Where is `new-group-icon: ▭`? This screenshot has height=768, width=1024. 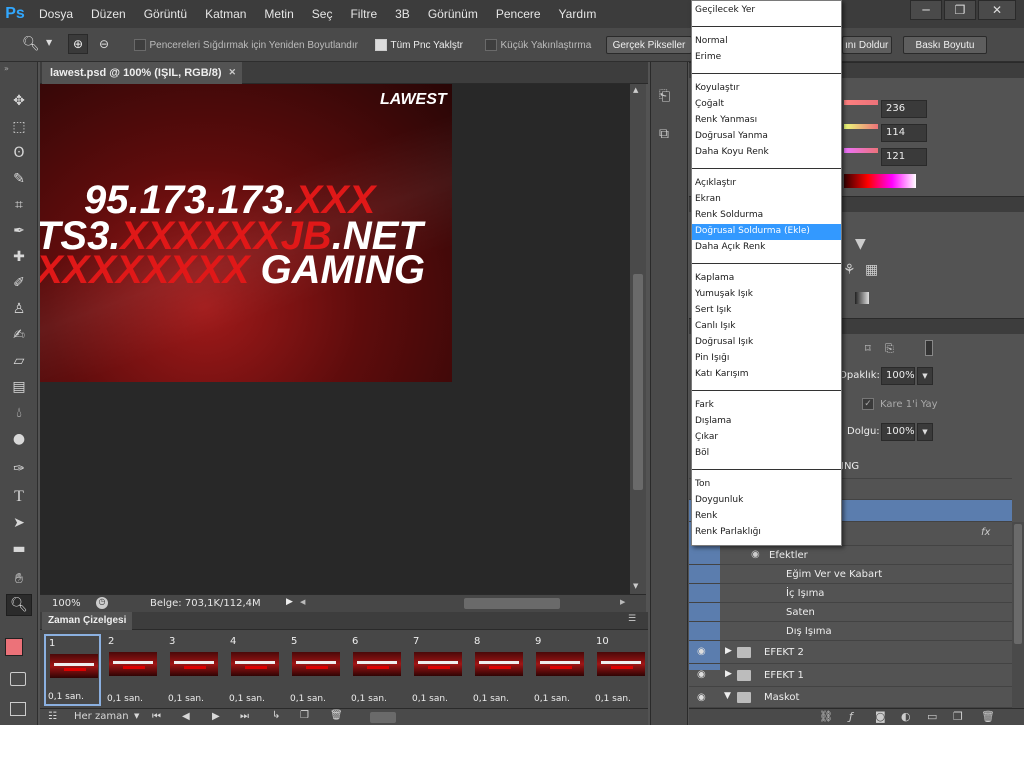
new-group-icon: ▭ is located at coordinates (932, 716).